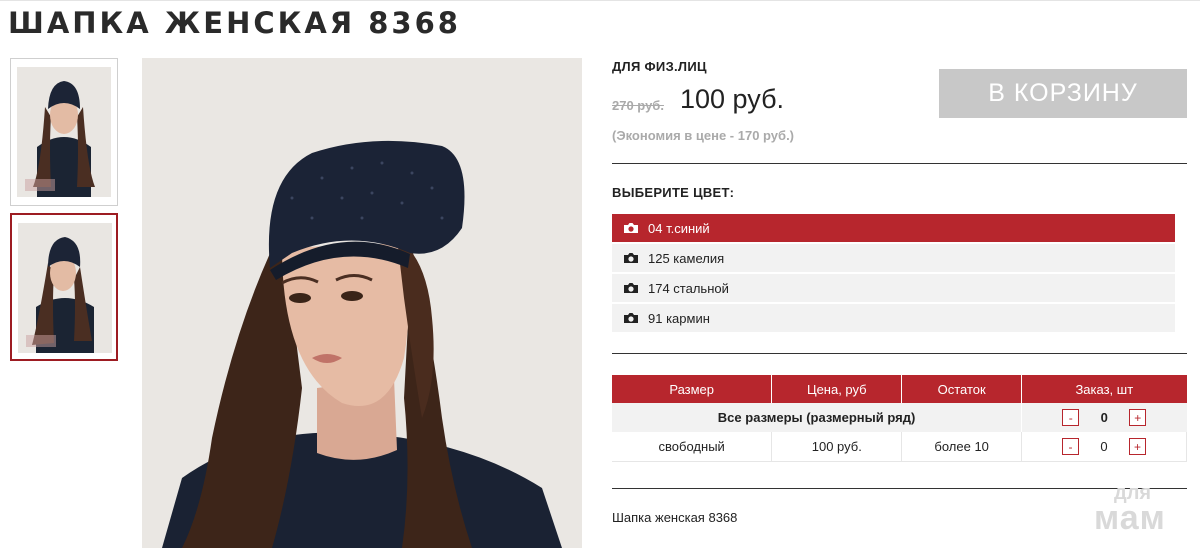 The image size is (1200, 548). I want to click on table-row: свободный 100 руб. более 10 - 0 +, so click(899, 447).